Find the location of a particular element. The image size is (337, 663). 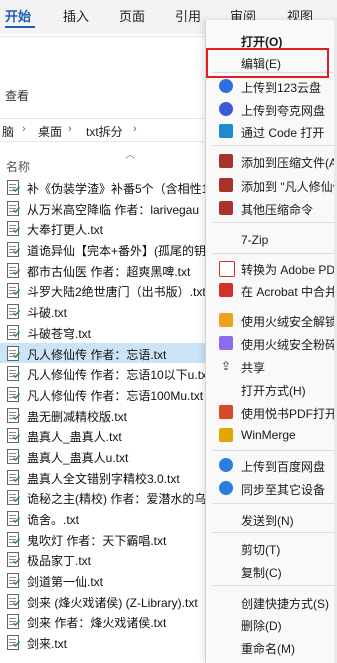

file-row: 剑来 作者：烽火戏诸侯.txt is located at coordinates (102, 621).